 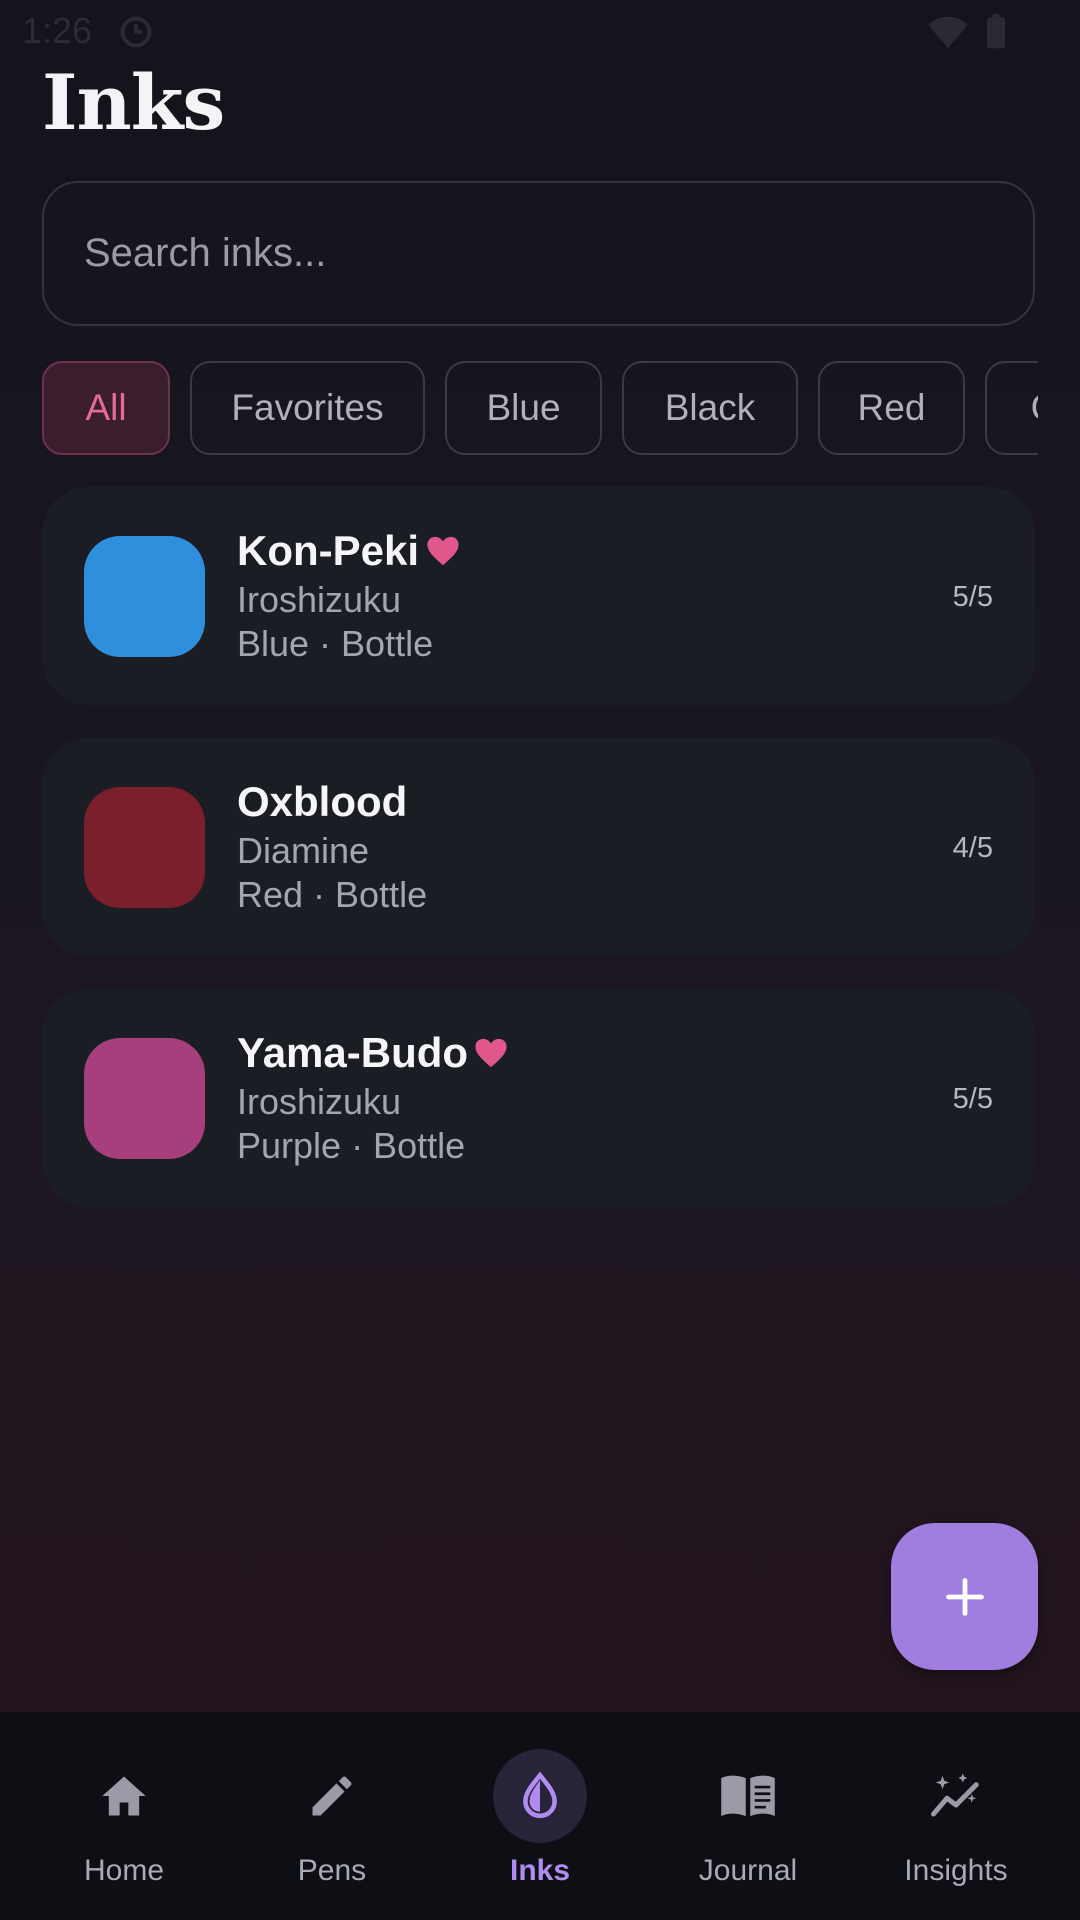 I want to click on filter-chip-all: All, so click(x=106, y=408).